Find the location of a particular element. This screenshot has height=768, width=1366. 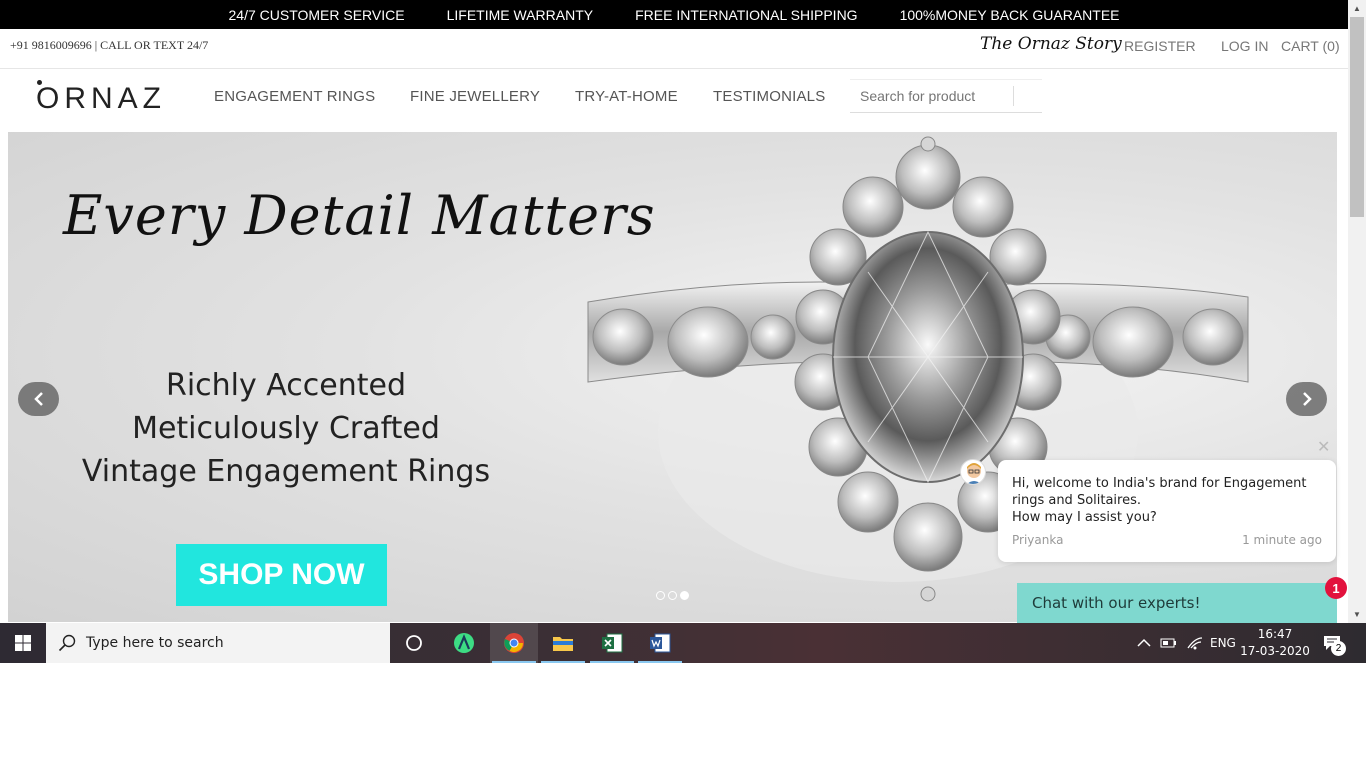

battery-tray is located at coordinates (1169, 643).